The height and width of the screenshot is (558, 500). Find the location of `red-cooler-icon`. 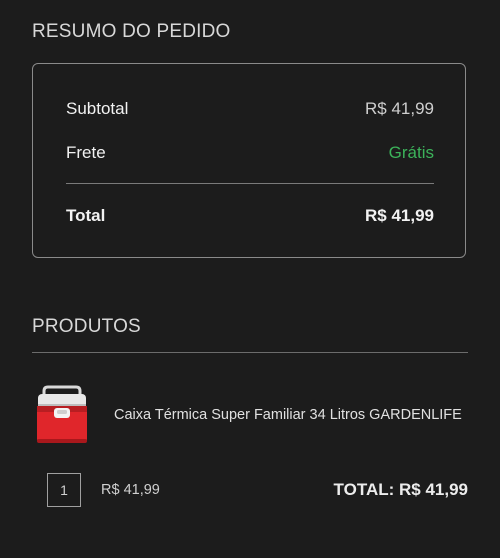

red-cooler-icon is located at coordinates (62, 414).